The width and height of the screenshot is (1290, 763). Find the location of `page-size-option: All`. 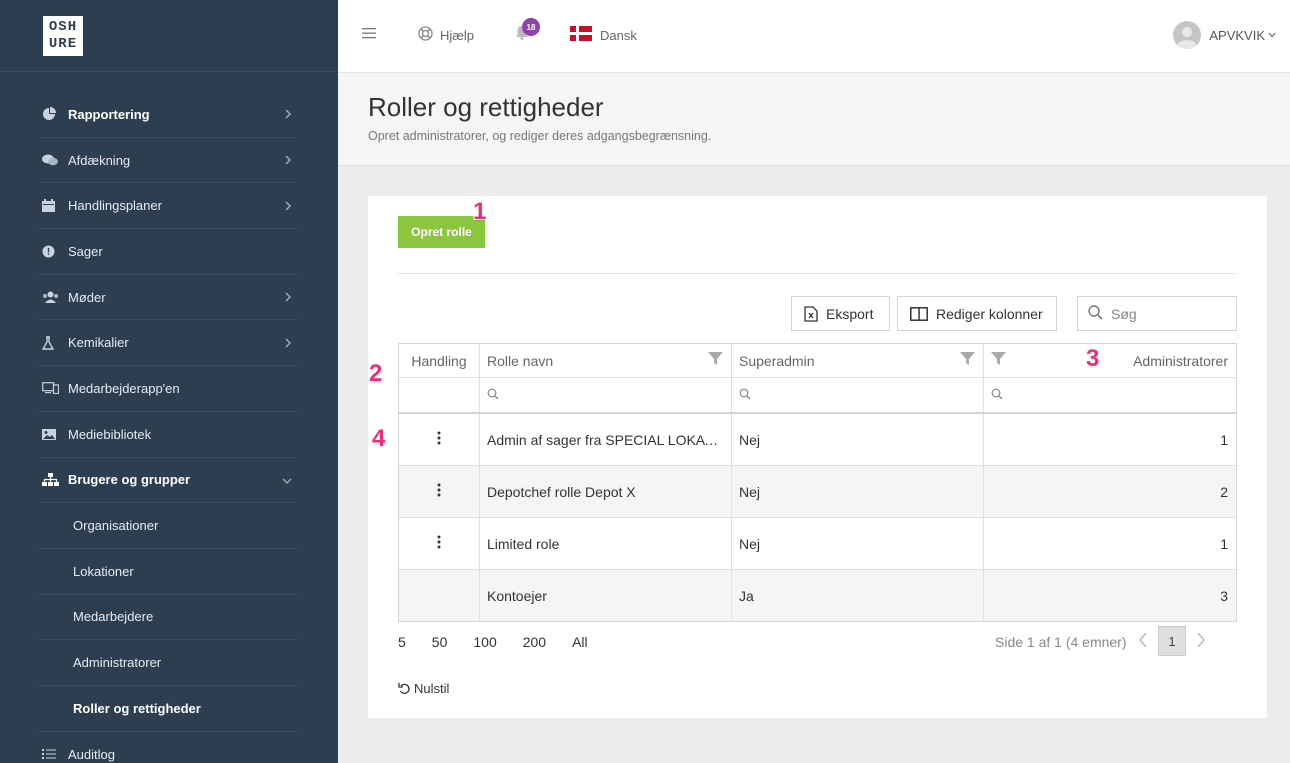

page-size-option: All is located at coordinates (580, 642).